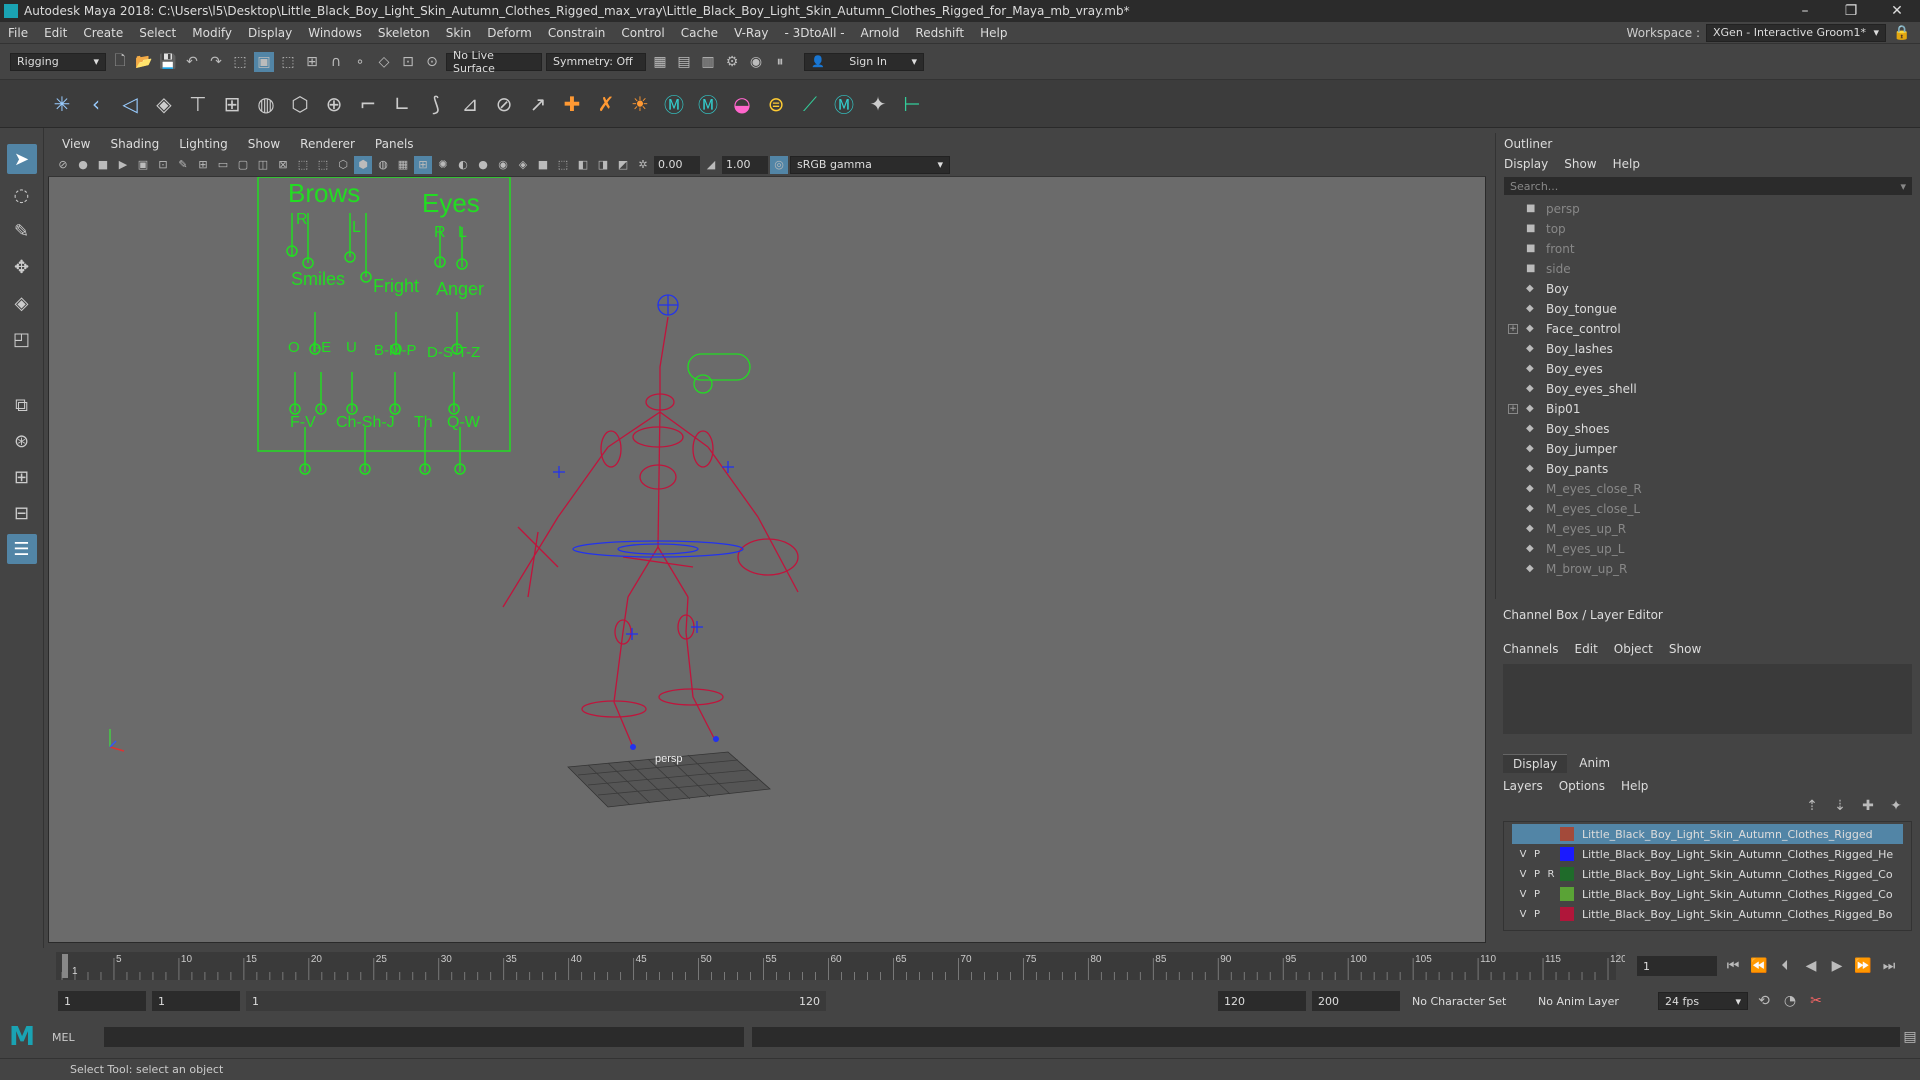 This screenshot has height=1080, width=1920. I want to click on isolate-select-icon: ⬚, so click(563, 165).